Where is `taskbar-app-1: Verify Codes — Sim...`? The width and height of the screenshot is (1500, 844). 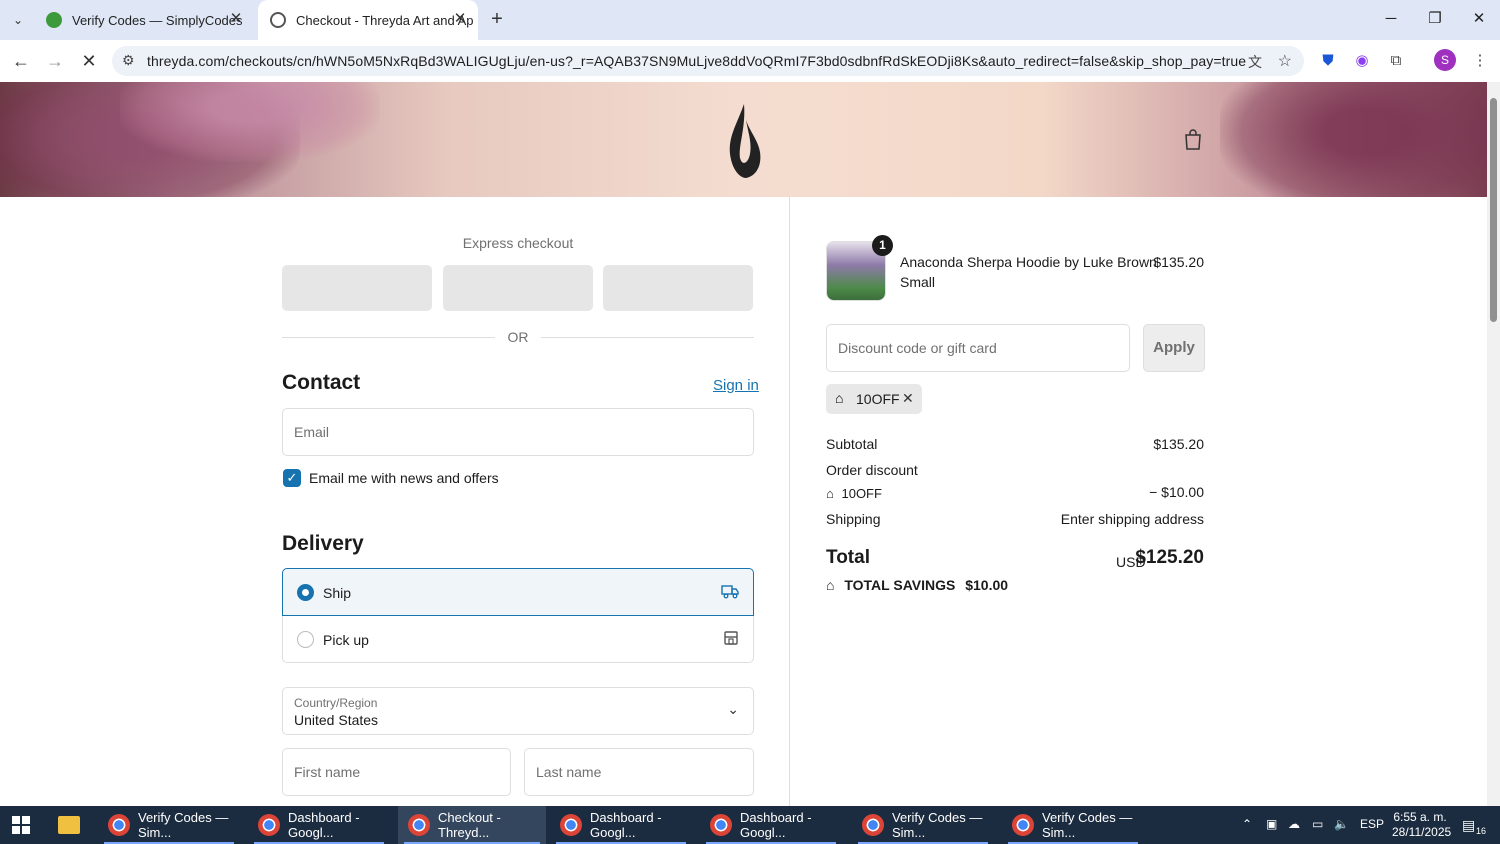
taskbar-app-1: Verify Codes — Sim... is located at coordinates (169, 825).